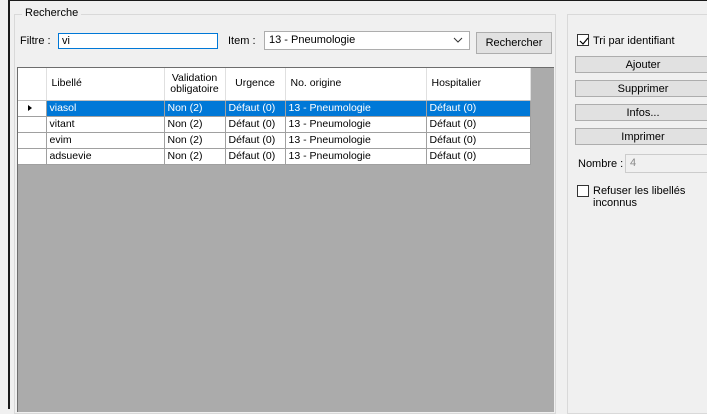 The width and height of the screenshot is (707, 414). I want to click on checkmark-icon, so click(584, 41).